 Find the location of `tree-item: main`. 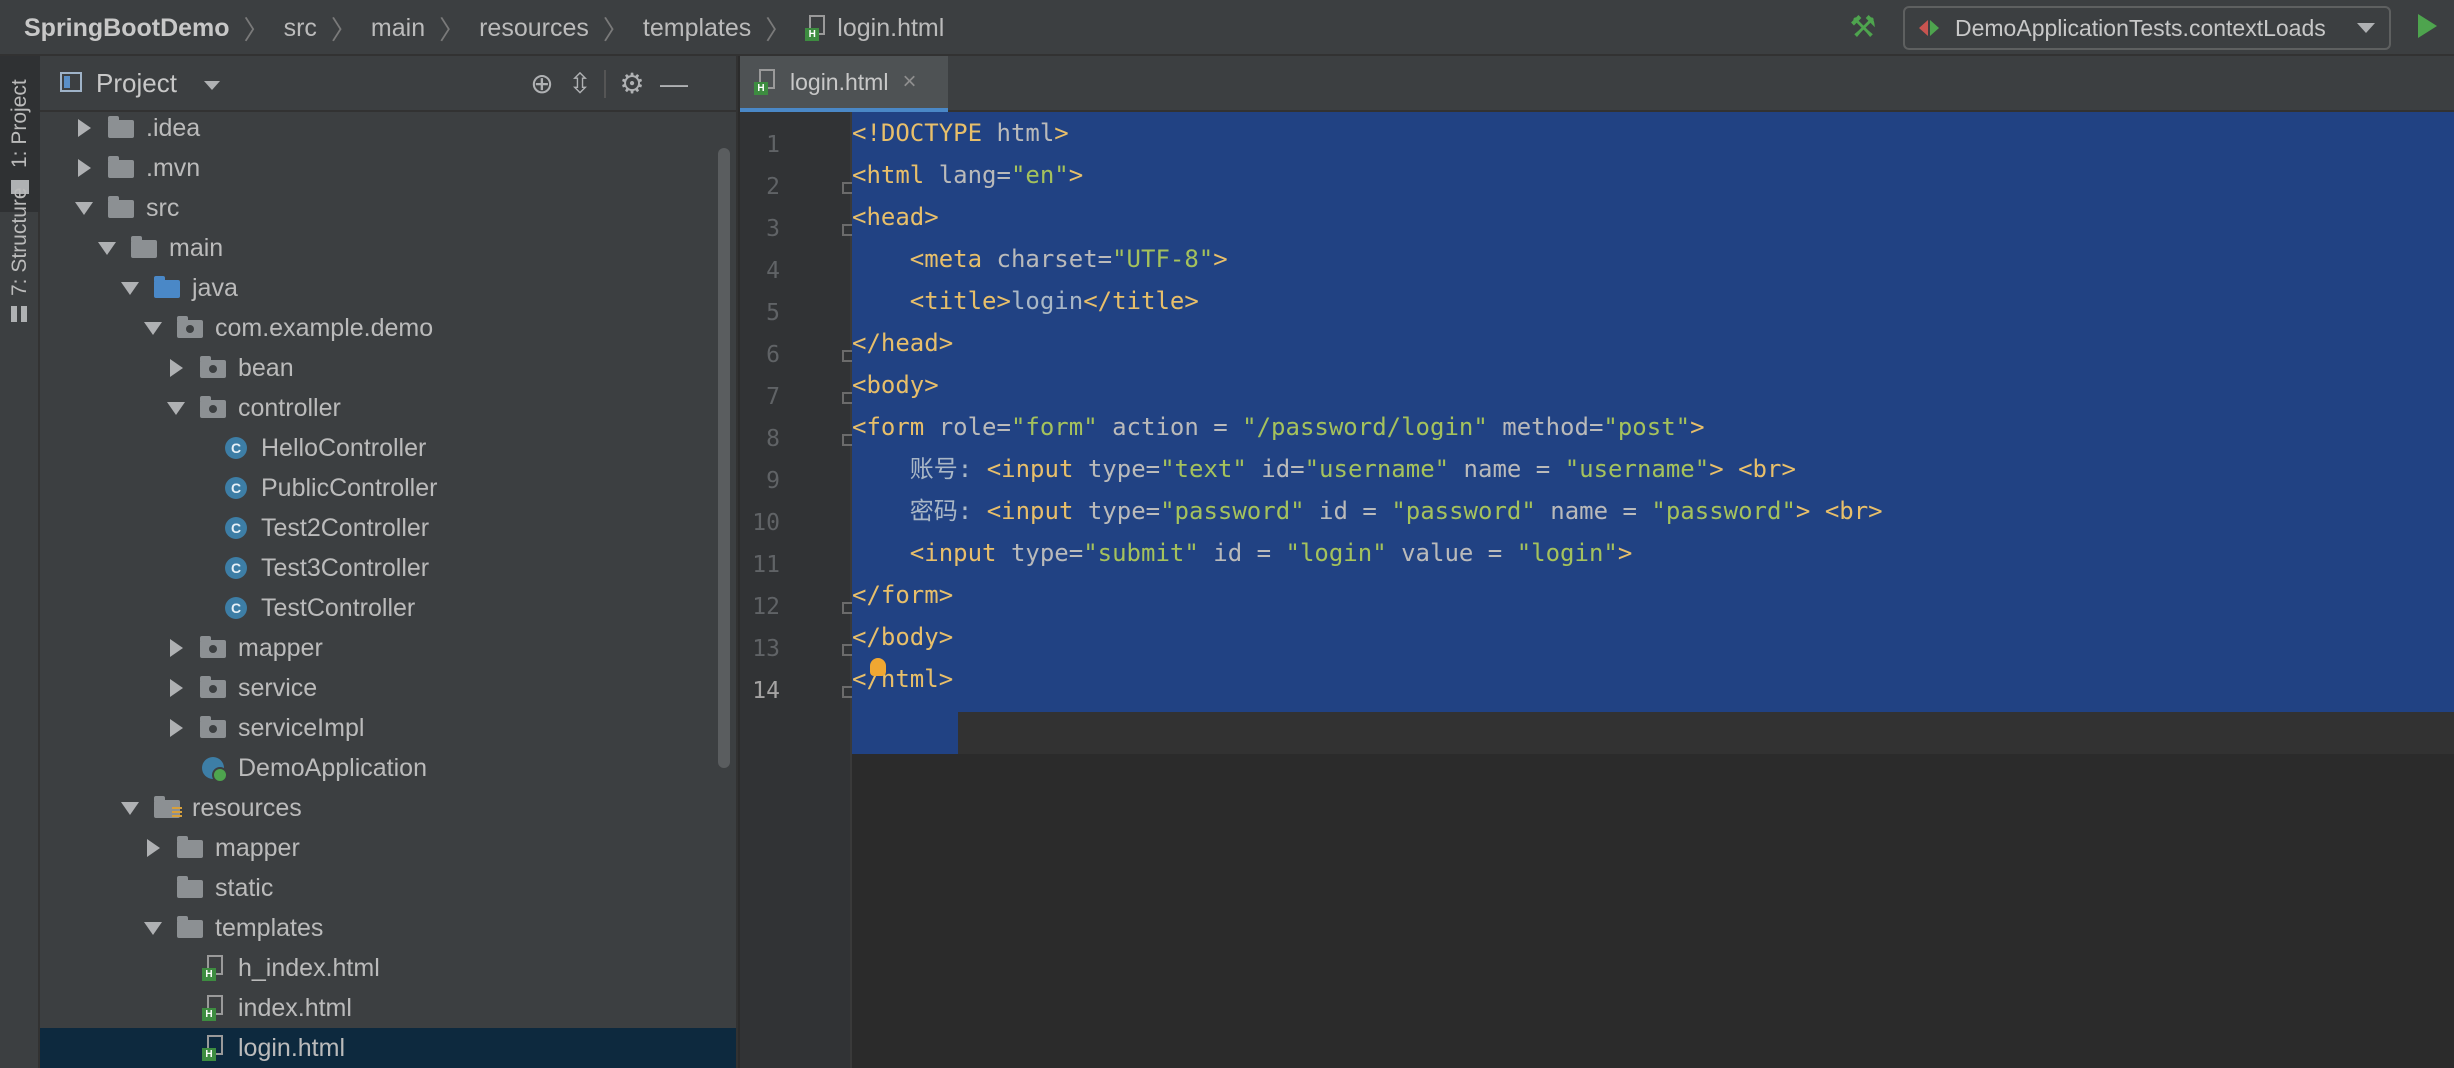

tree-item: main is located at coordinates (388, 248).